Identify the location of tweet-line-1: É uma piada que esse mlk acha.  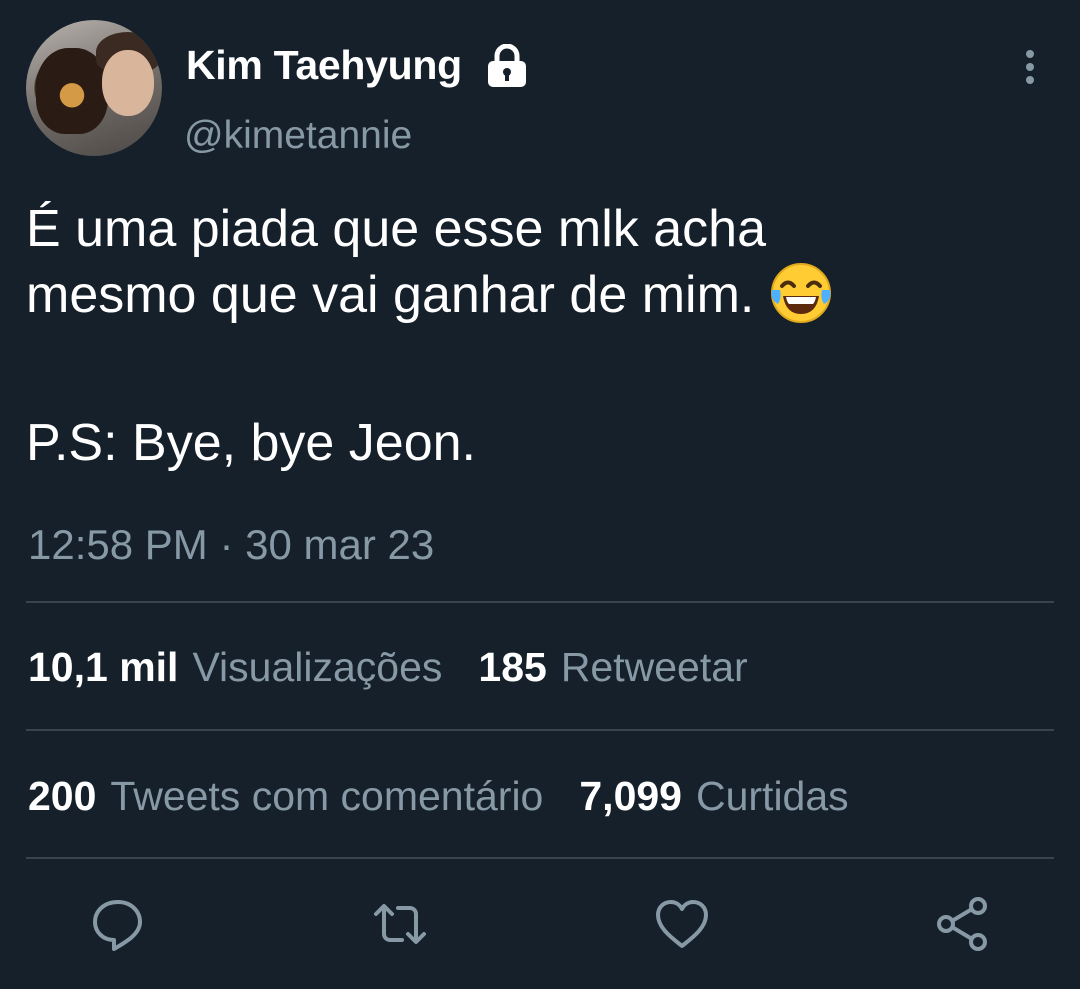
(396, 229).